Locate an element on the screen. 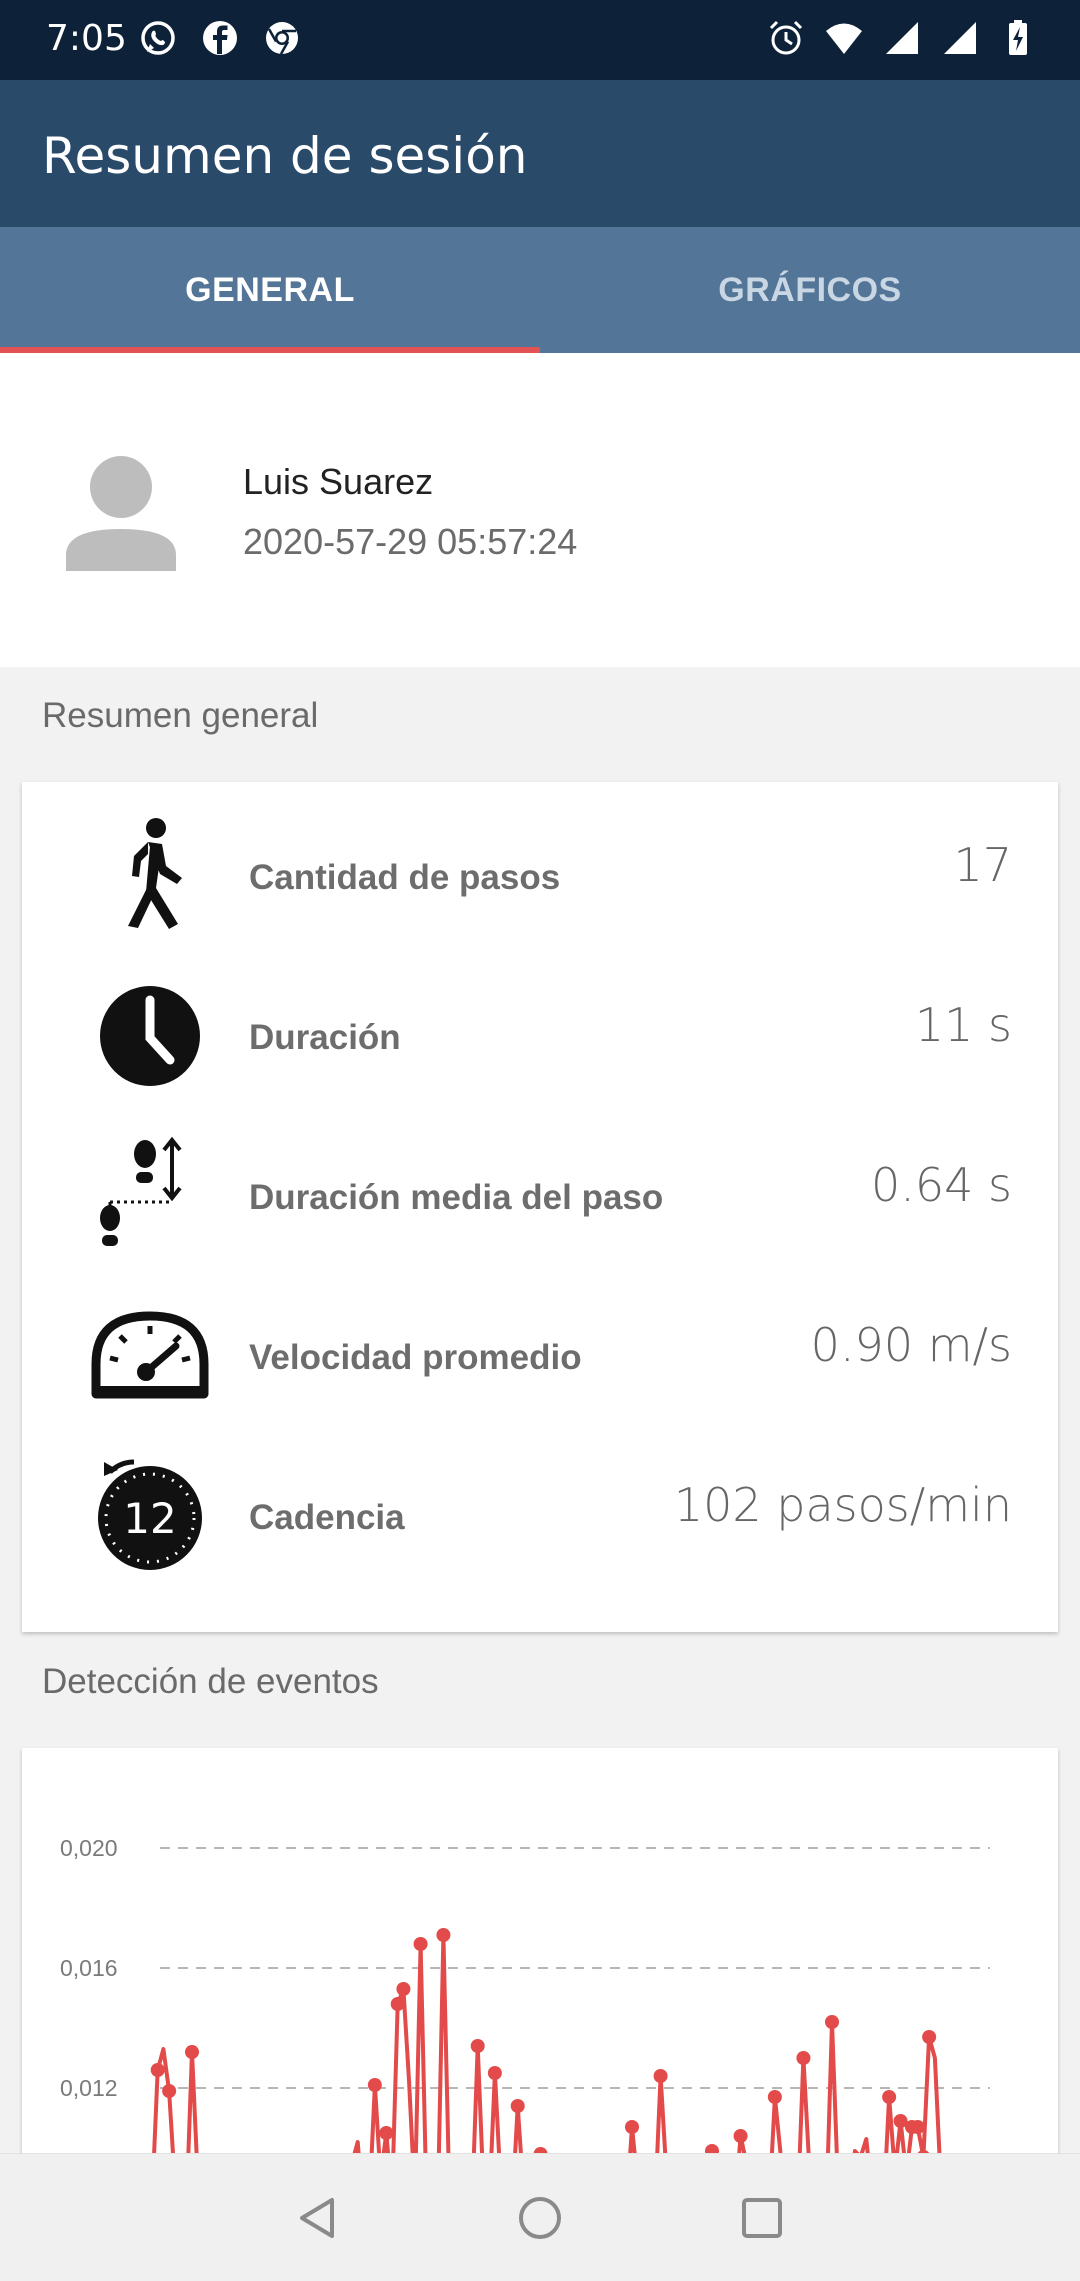 The height and width of the screenshot is (2281, 1080). facebook-icon is located at coordinates (220, 38).